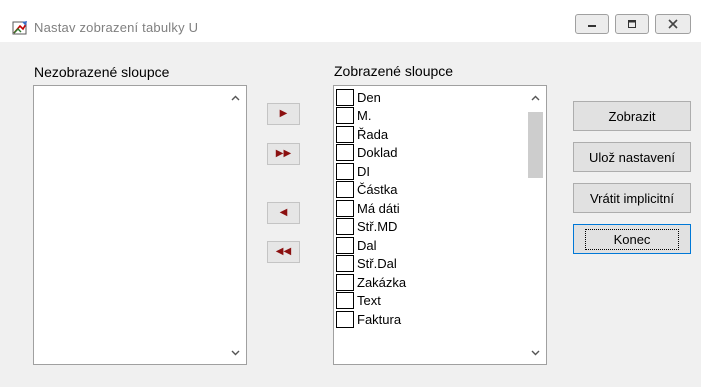 The image size is (701, 387). Describe the element at coordinates (430, 97) in the screenshot. I see `list-item: Den` at that location.